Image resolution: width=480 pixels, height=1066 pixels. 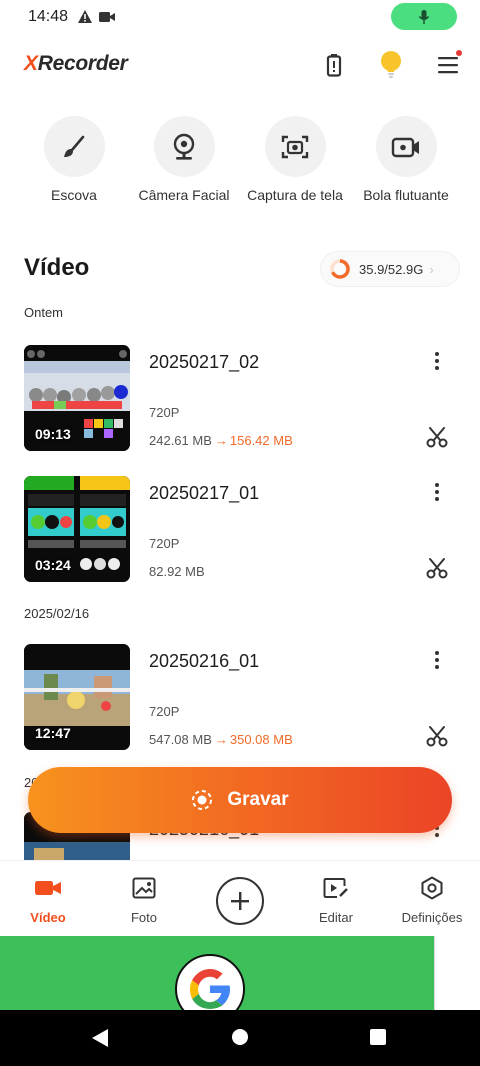 I want to click on video-thumbnail: 09:13, so click(x=77, y=398).